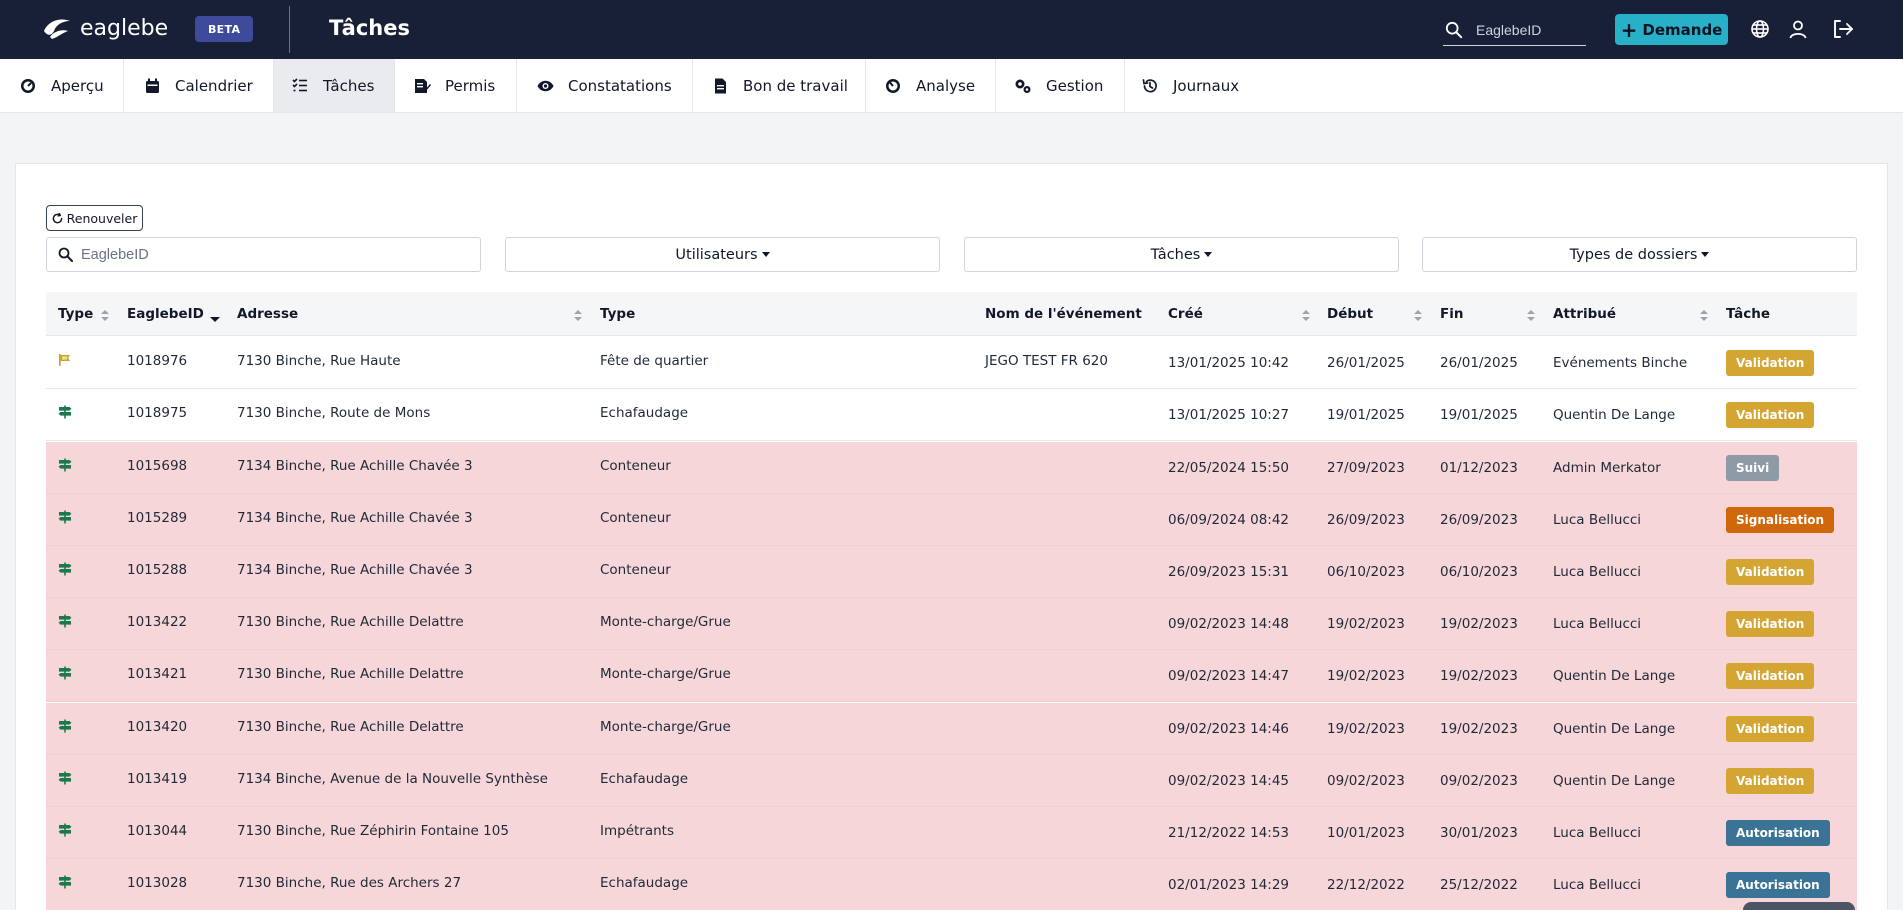  I want to click on kind-cell: Monte-charge/Grue, so click(665, 621).